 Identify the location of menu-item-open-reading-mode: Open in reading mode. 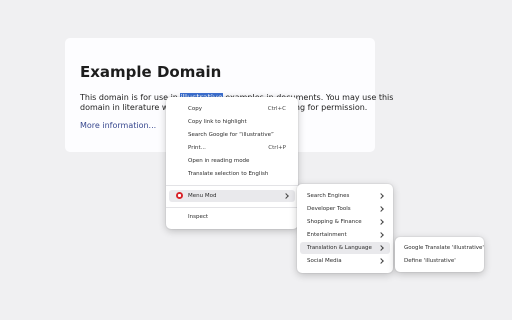
(232, 161).